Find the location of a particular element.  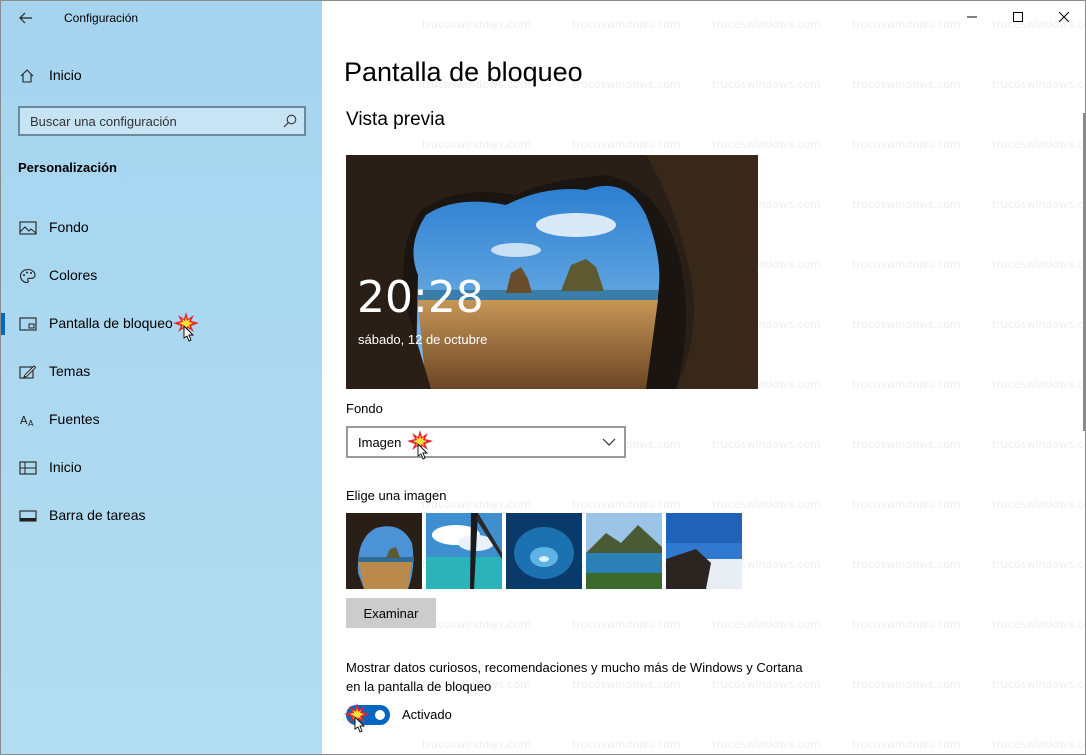

close-button is located at coordinates (1063, 17).